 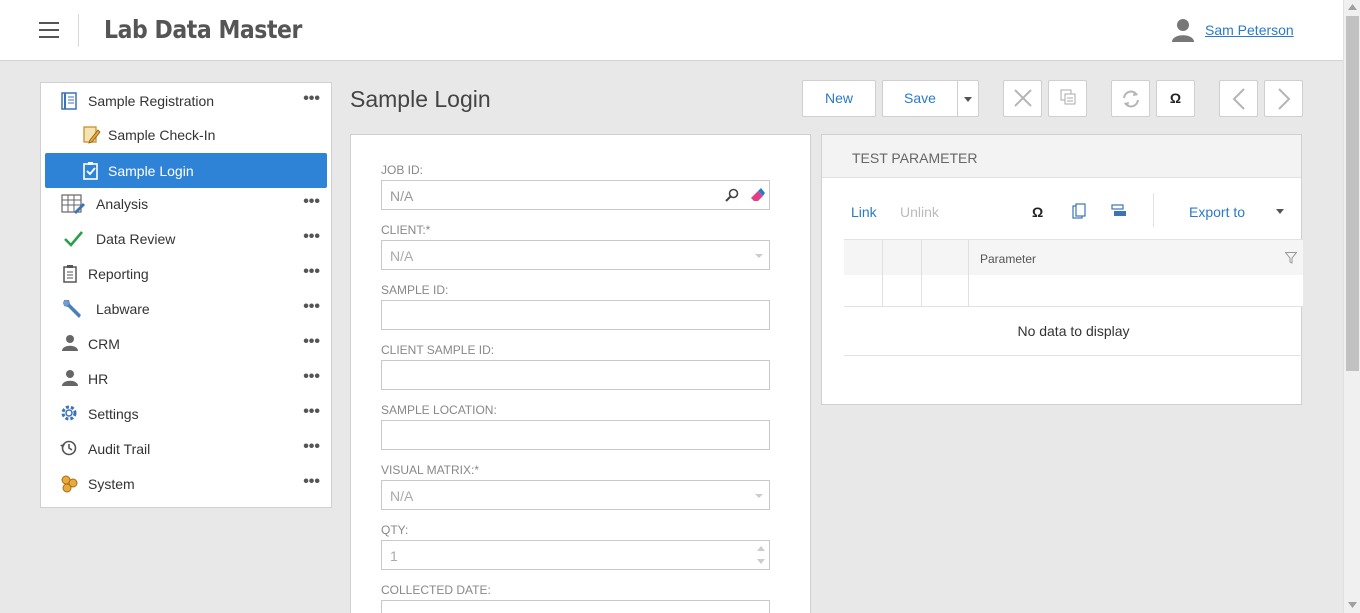 What do you see at coordinates (575, 495) in the screenshot?
I see `visual-matrix-select: N/A` at bounding box center [575, 495].